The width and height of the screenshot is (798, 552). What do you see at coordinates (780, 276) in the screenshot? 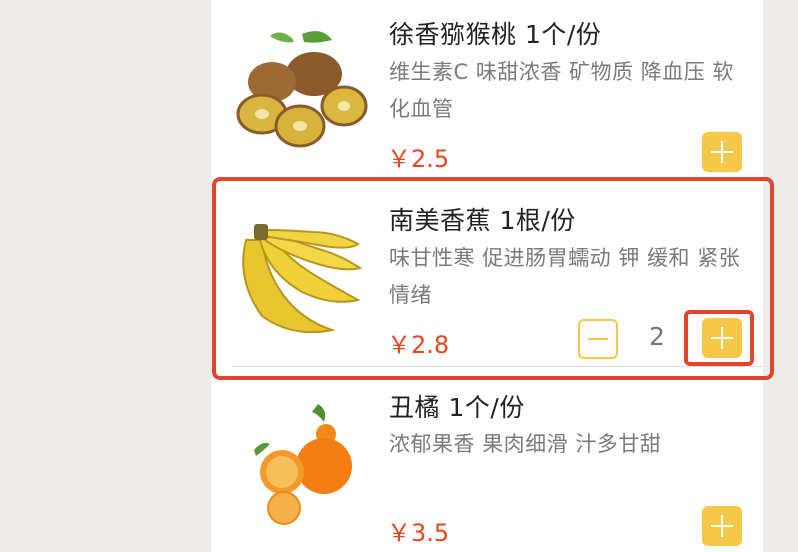
I see `right-background` at bounding box center [780, 276].